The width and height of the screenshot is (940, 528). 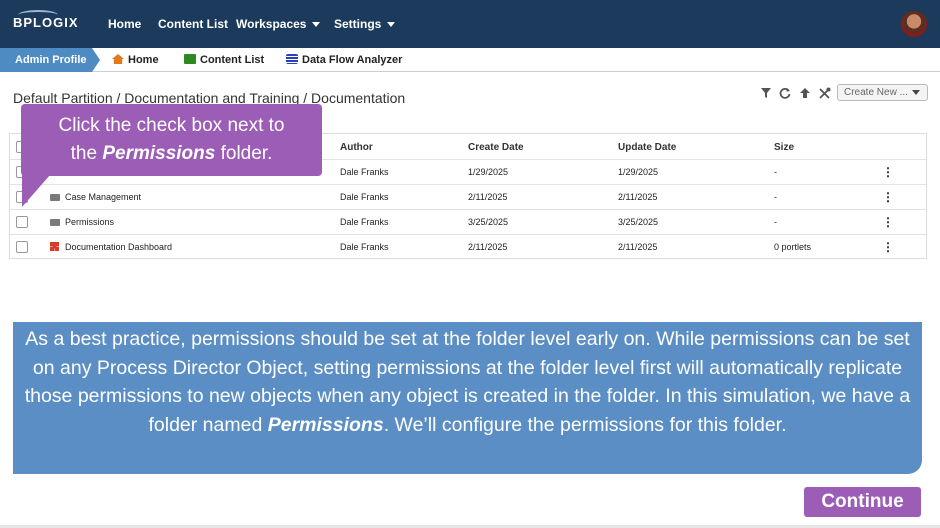 I want to click on row-update-date: 3/25/2025, so click(x=638, y=222).